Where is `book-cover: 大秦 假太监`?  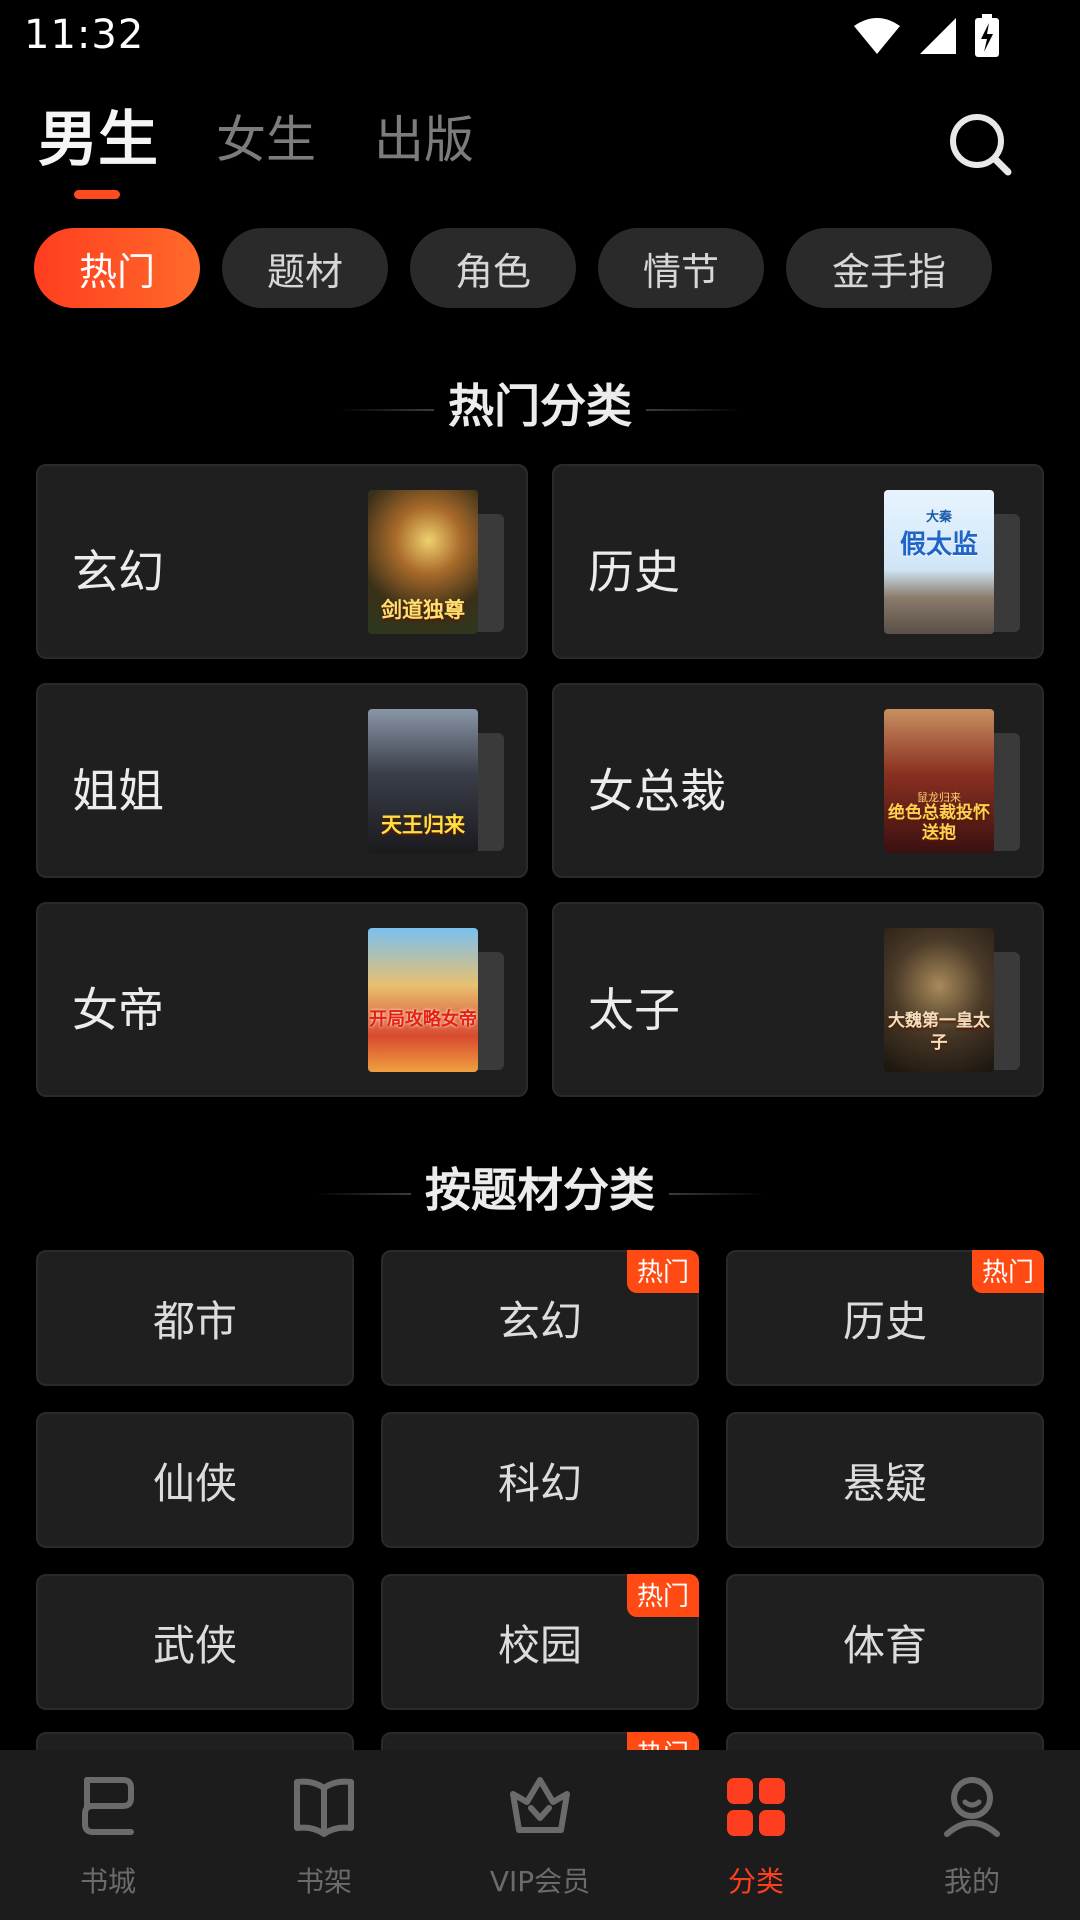
book-cover: 大秦 假太监 is located at coordinates (939, 562).